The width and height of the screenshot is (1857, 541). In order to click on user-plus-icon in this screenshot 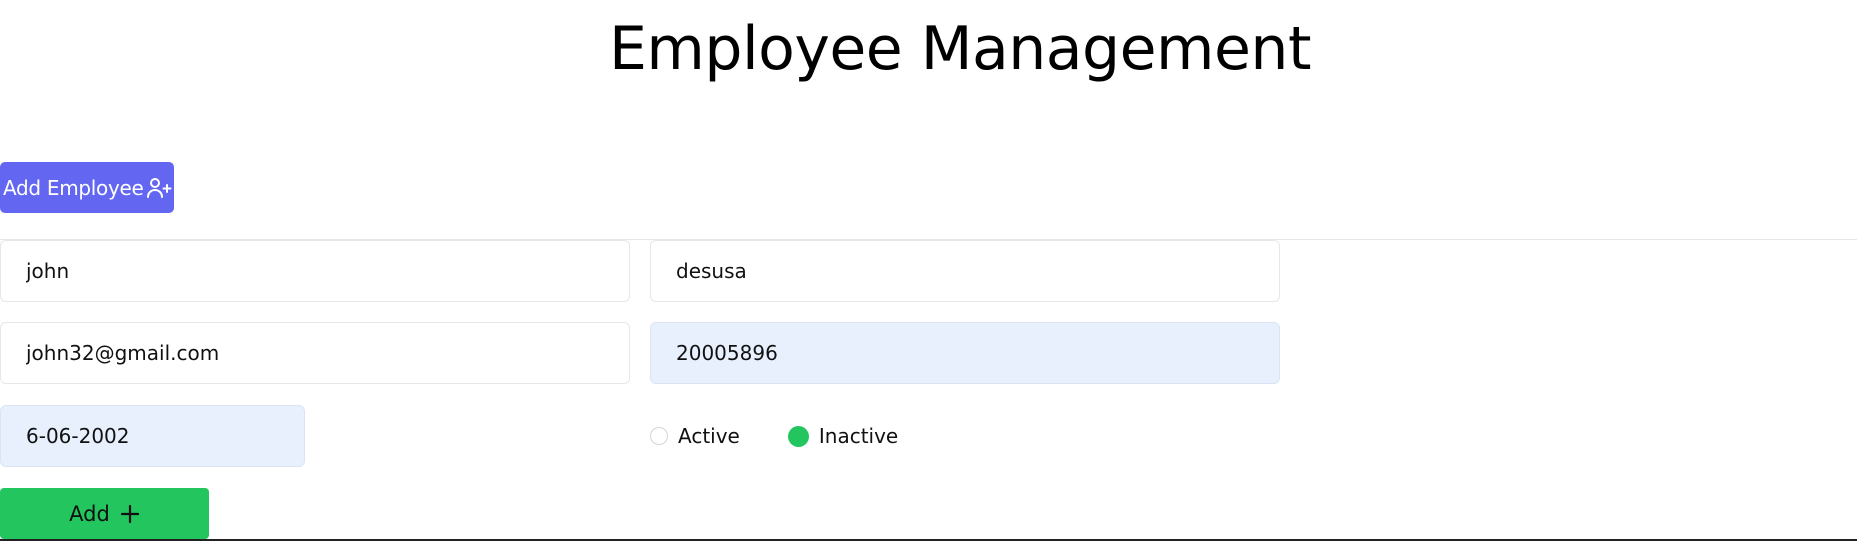, I will do `click(159, 188)`.